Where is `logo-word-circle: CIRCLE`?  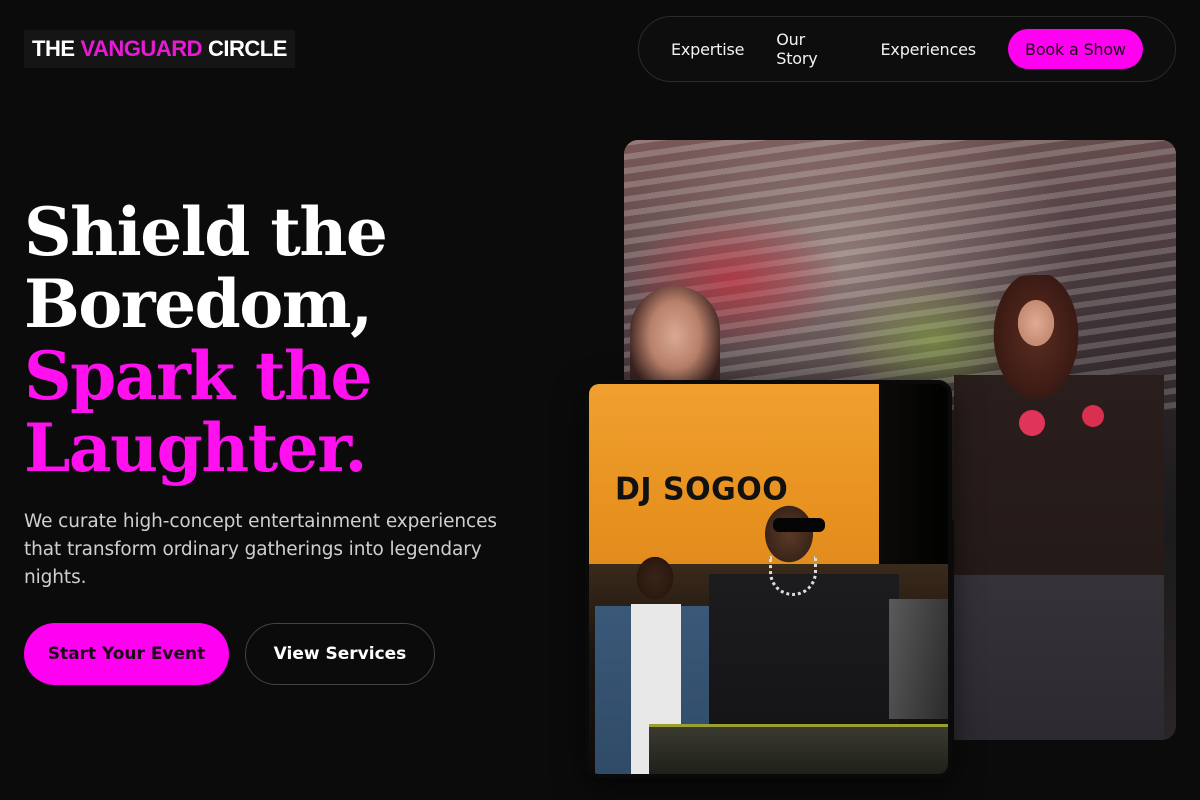 logo-word-circle: CIRCLE is located at coordinates (247, 48).